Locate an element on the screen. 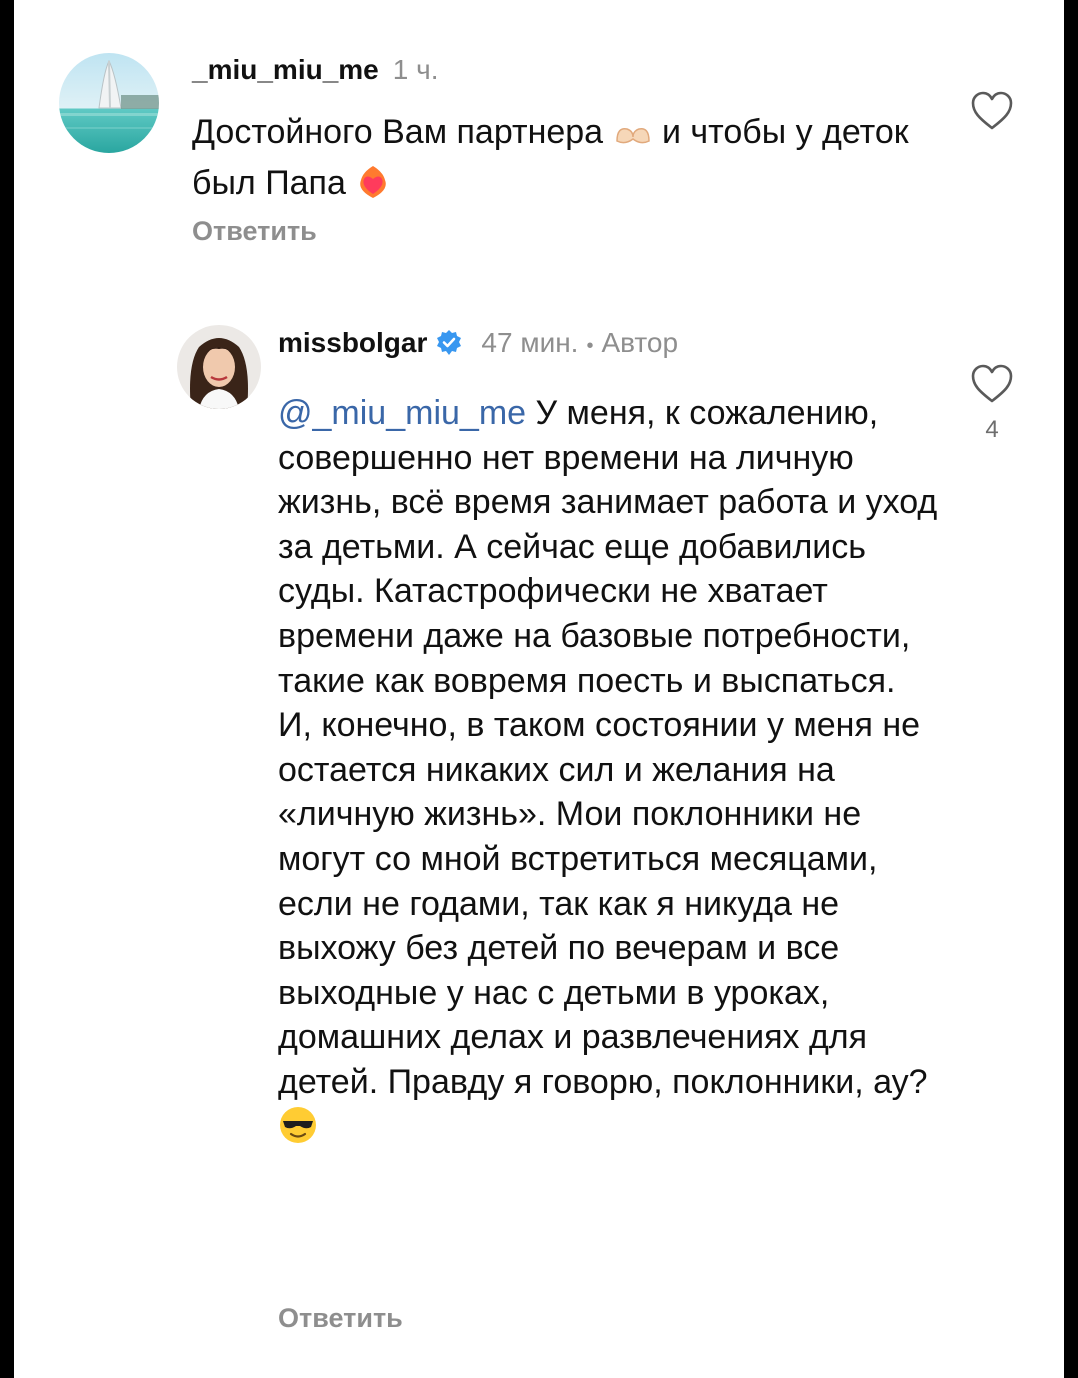  author-label: Автор is located at coordinates (640, 342).